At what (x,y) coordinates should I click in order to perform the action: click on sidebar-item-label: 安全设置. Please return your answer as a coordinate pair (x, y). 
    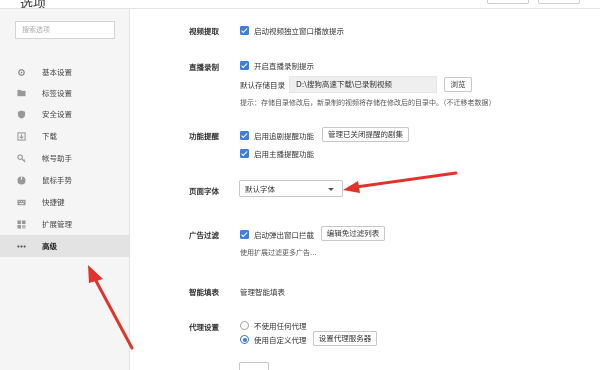
    Looking at the image, I should click on (57, 114).